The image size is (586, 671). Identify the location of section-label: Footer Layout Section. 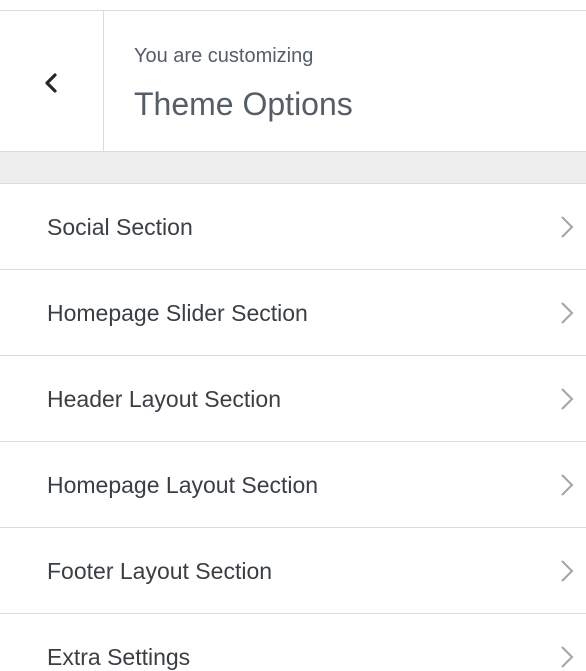
(160, 571).